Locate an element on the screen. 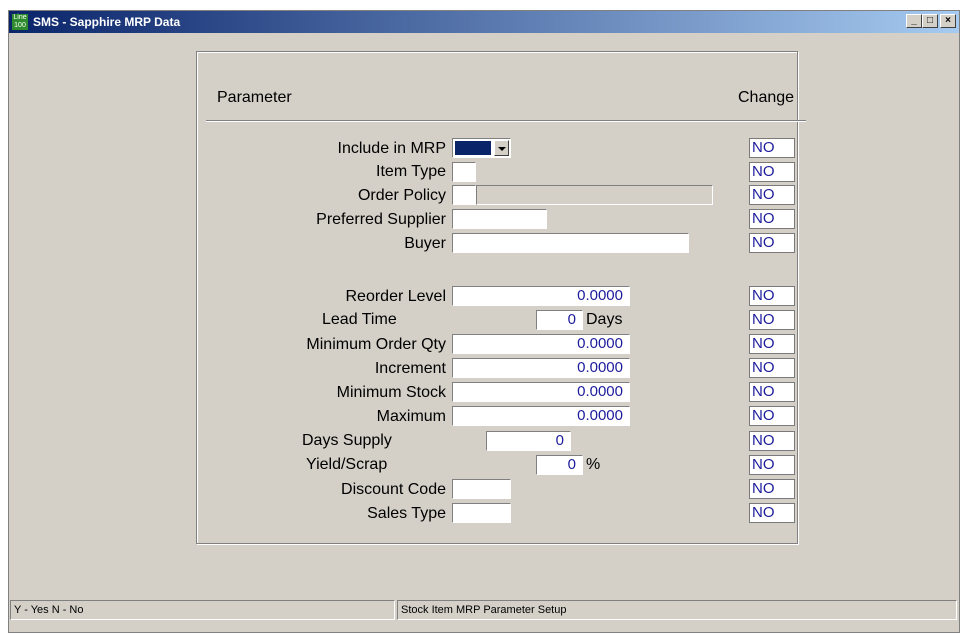 The height and width of the screenshot is (635, 971). reorder-level-field: 0.0000 is located at coordinates (541, 296).